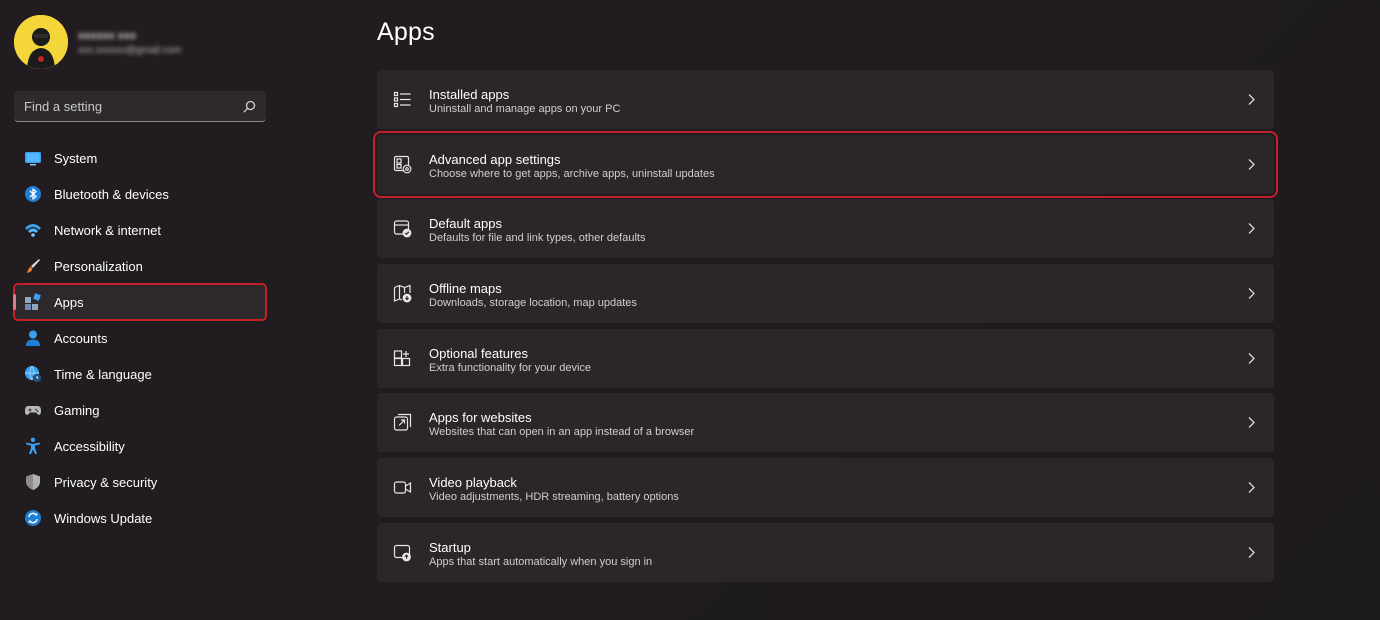 The height and width of the screenshot is (620, 1380). Describe the element at coordinates (33, 482) in the screenshot. I see `shield-icon` at that location.